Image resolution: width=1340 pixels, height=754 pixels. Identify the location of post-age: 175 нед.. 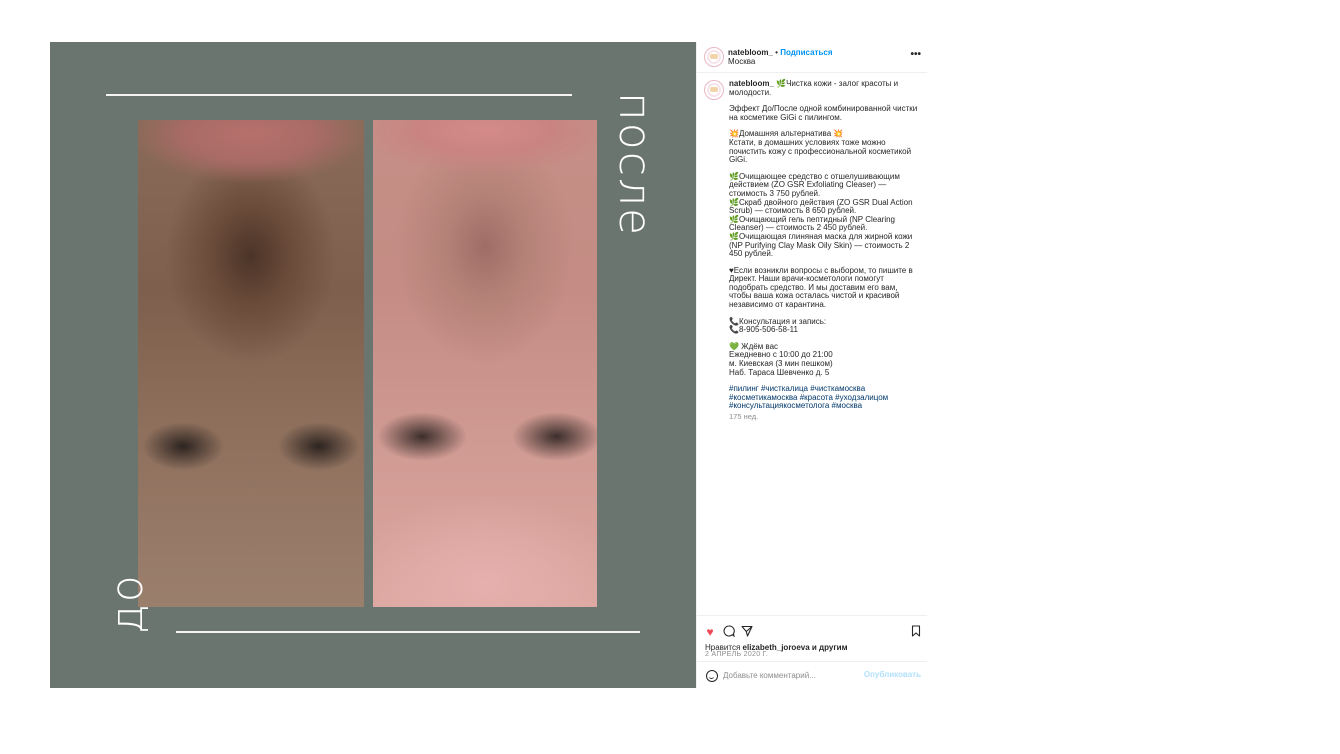
(825, 417).